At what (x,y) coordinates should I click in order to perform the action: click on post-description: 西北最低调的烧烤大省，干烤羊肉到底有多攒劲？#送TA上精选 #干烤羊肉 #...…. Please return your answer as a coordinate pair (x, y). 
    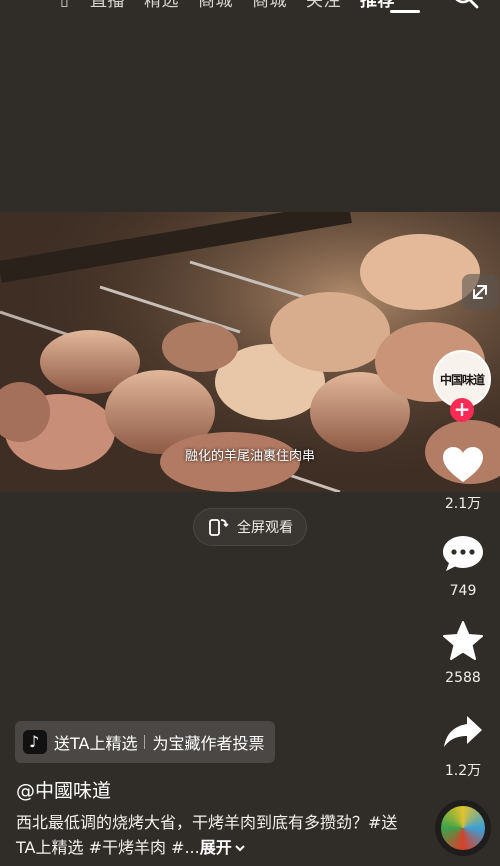
    Looking at the image, I should click on (216, 835).